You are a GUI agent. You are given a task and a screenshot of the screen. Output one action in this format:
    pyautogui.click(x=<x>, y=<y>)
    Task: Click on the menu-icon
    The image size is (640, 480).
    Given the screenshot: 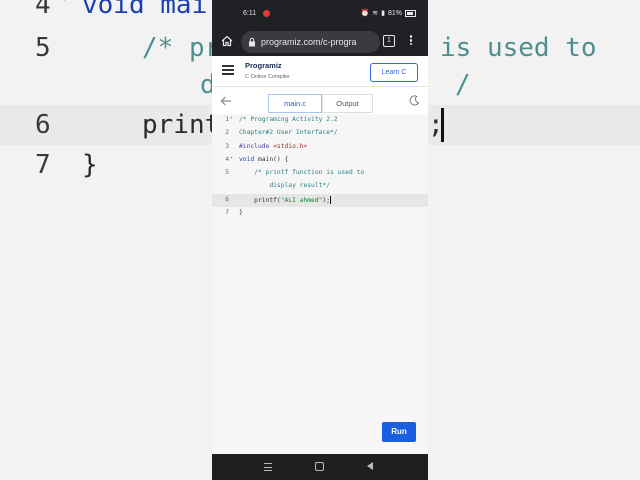 What is the action you would take?
    pyautogui.click(x=228, y=70)
    